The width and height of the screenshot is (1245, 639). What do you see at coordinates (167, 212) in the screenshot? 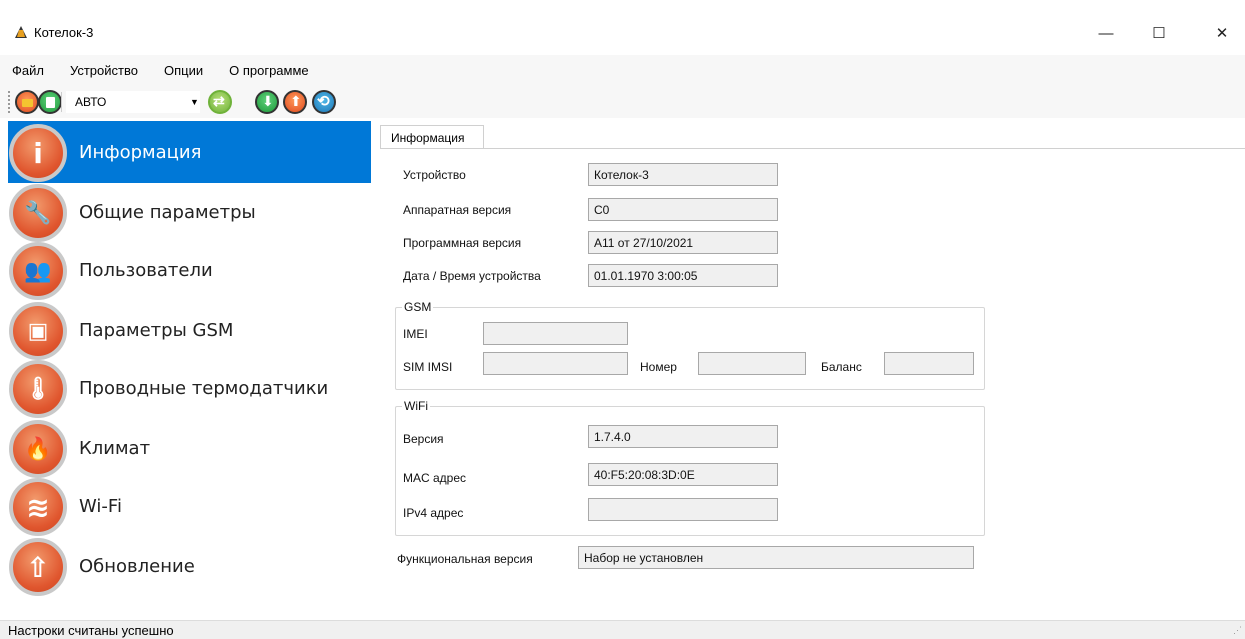
I see `sidebar-item-label: Общие параметры` at bounding box center [167, 212].